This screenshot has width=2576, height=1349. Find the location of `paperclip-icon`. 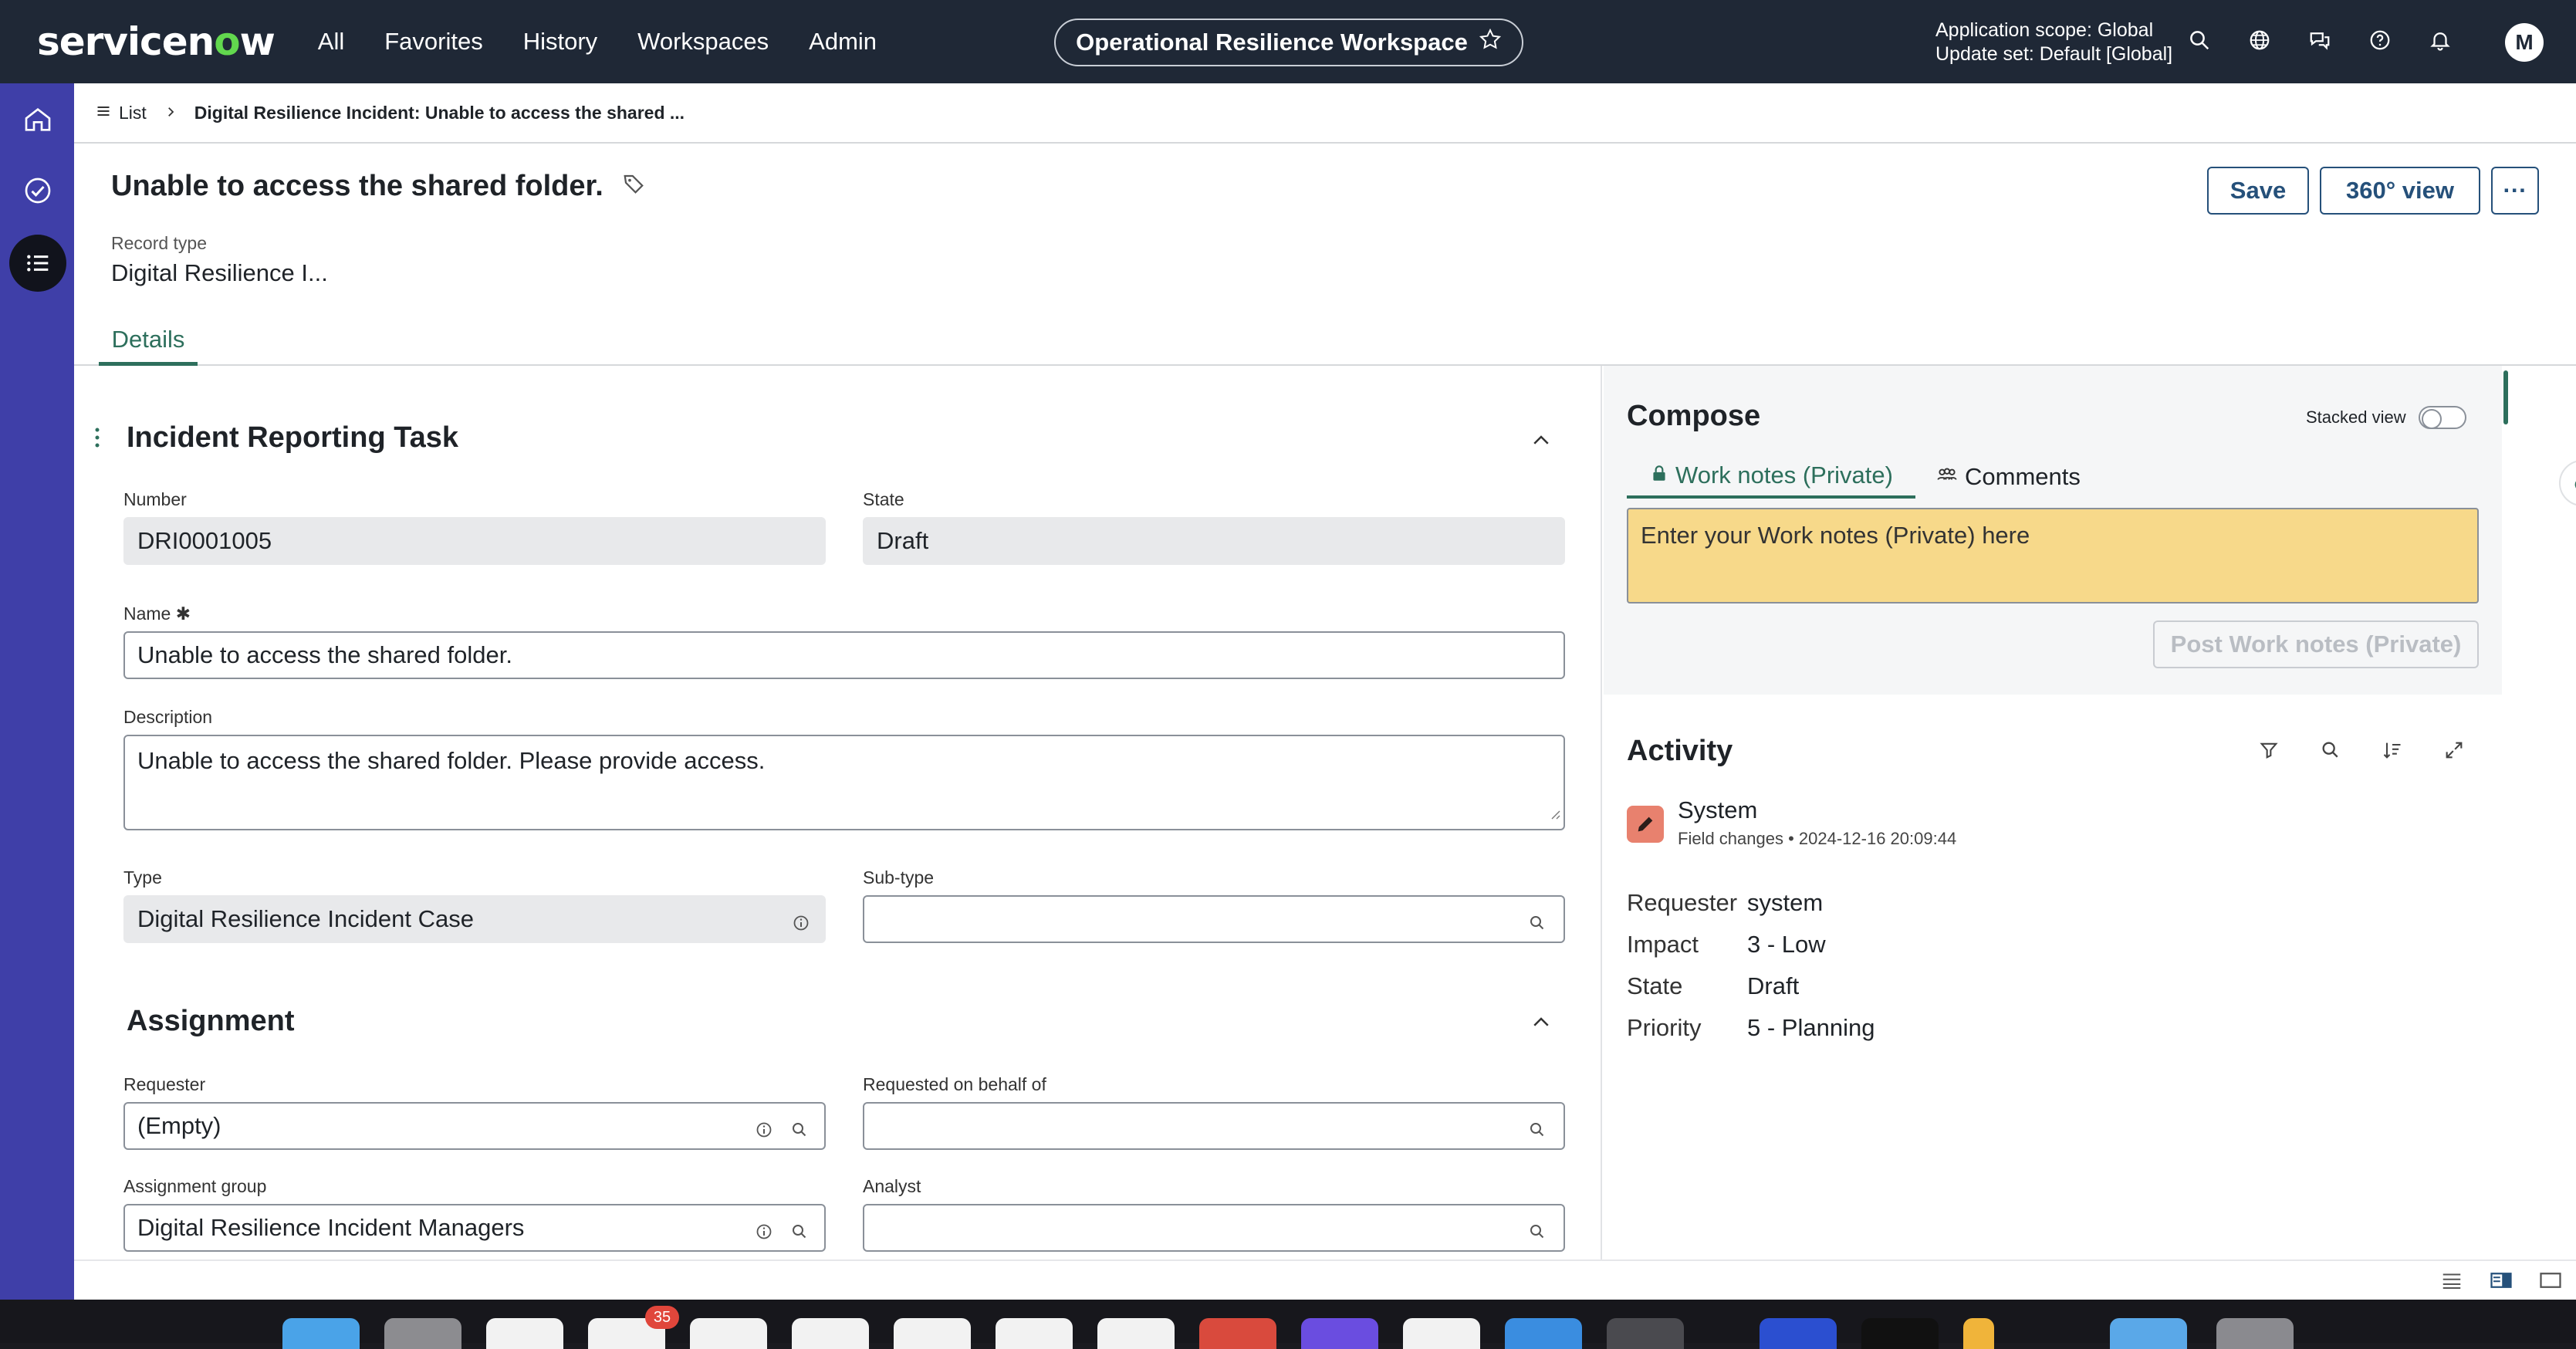

paperclip-icon is located at coordinates (2567, 483).